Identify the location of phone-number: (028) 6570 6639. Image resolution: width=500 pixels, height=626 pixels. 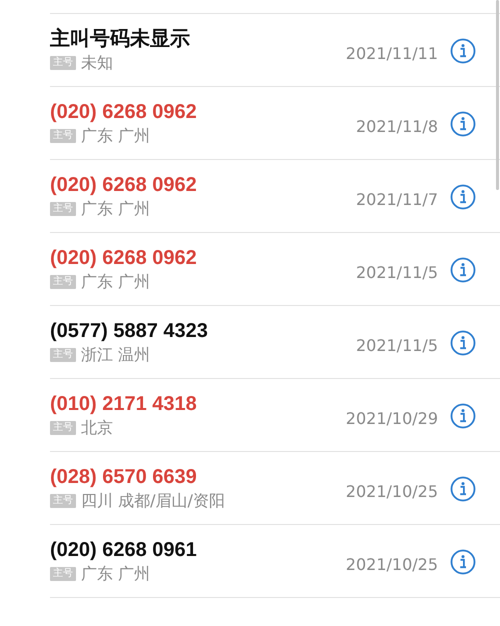
(124, 477).